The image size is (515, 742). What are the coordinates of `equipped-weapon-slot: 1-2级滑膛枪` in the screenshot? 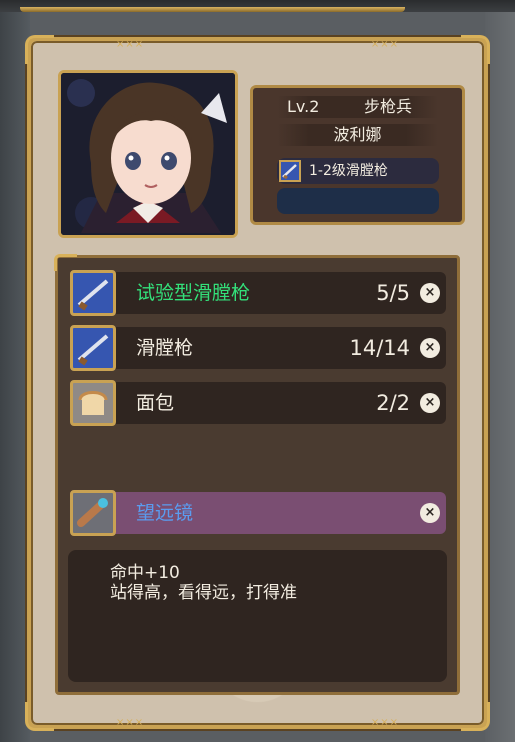 It's located at (358, 171).